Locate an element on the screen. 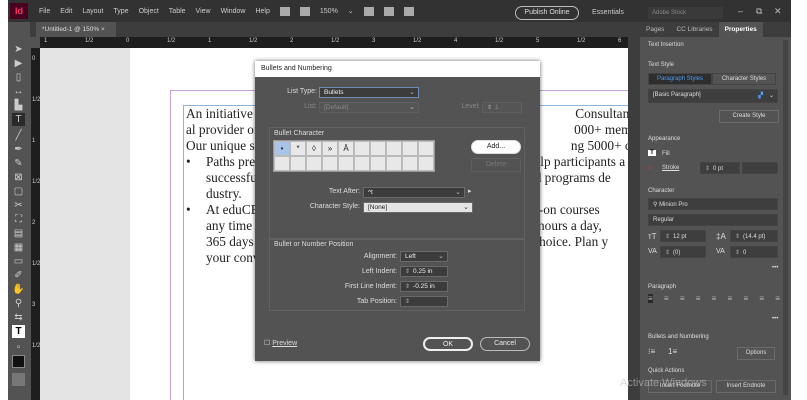 Image resolution: width=807 pixels, height=400 pixels. align-center-icon: ≡ is located at coordinates (666, 298).